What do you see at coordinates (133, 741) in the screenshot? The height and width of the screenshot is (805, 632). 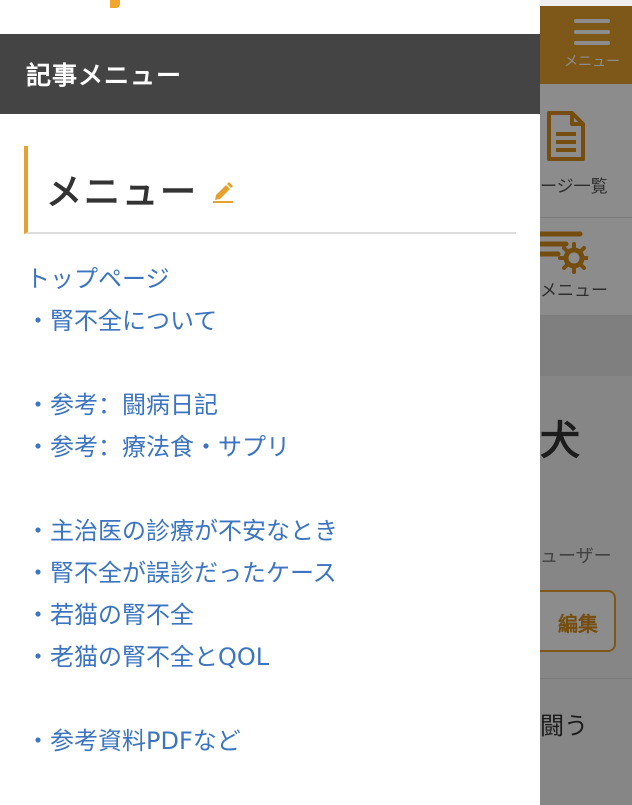 I see `menu-link: ・参考資料PDFなど` at bounding box center [133, 741].